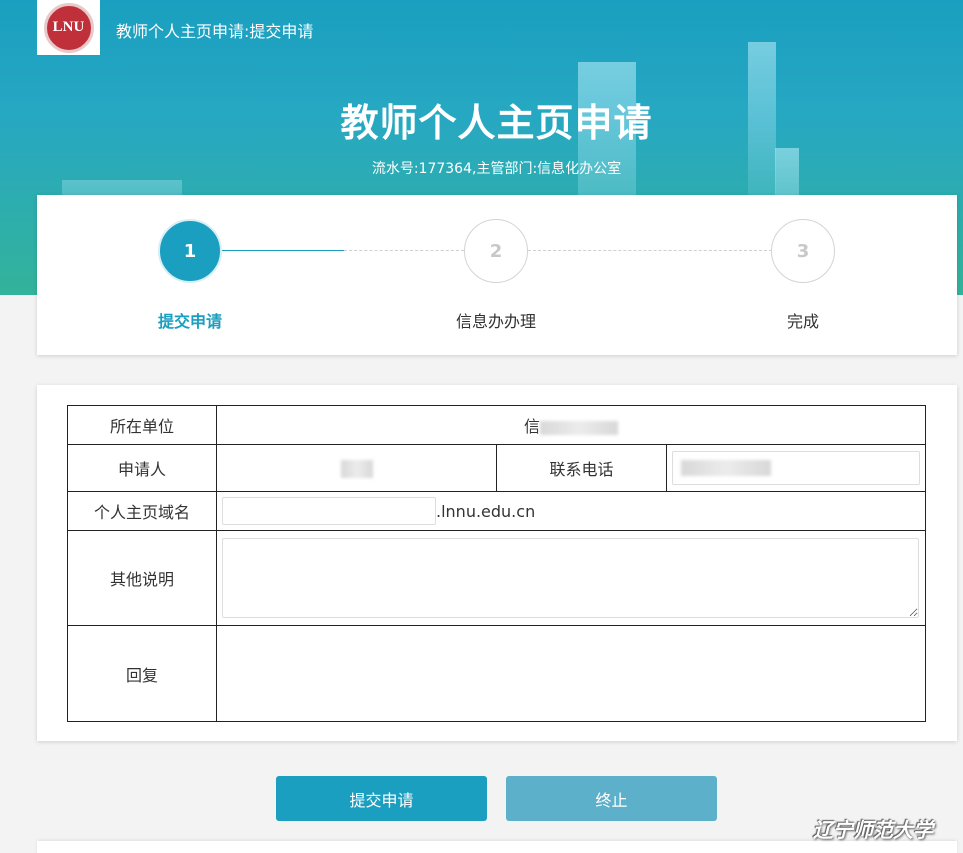 The height and width of the screenshot is (853, 963). I want to click on domain-suffix: .lnnu.edu.cn, so click(486, 511).